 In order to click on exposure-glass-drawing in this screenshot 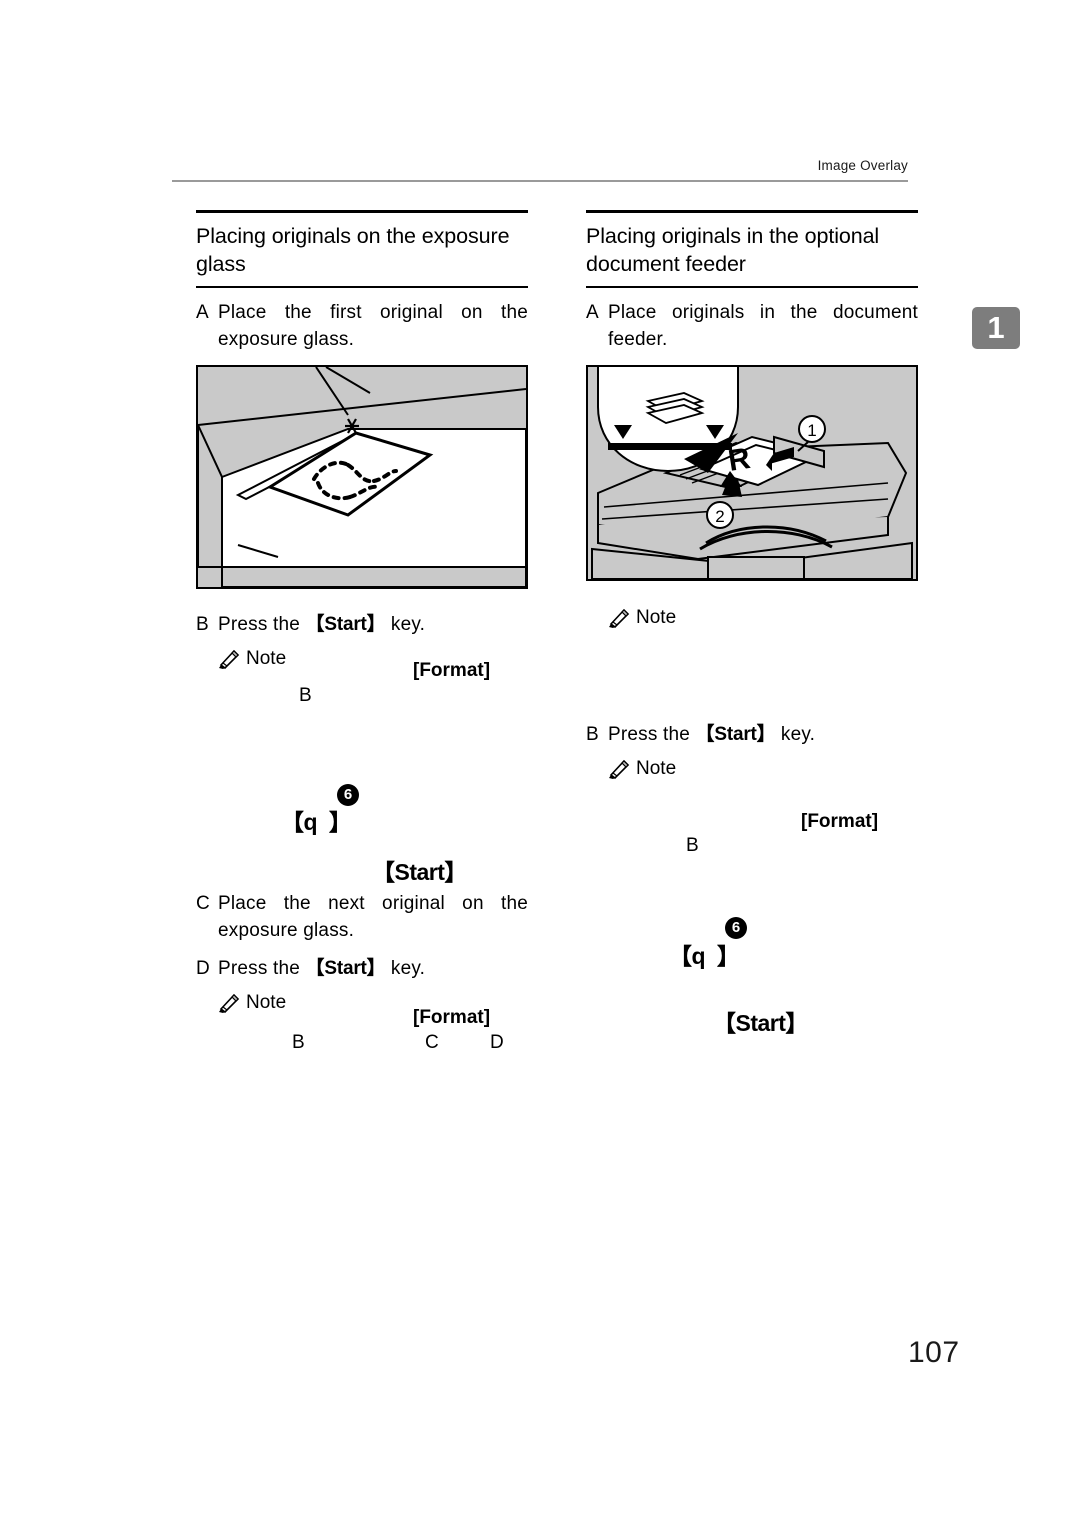, I will do `click(362, 477)`.